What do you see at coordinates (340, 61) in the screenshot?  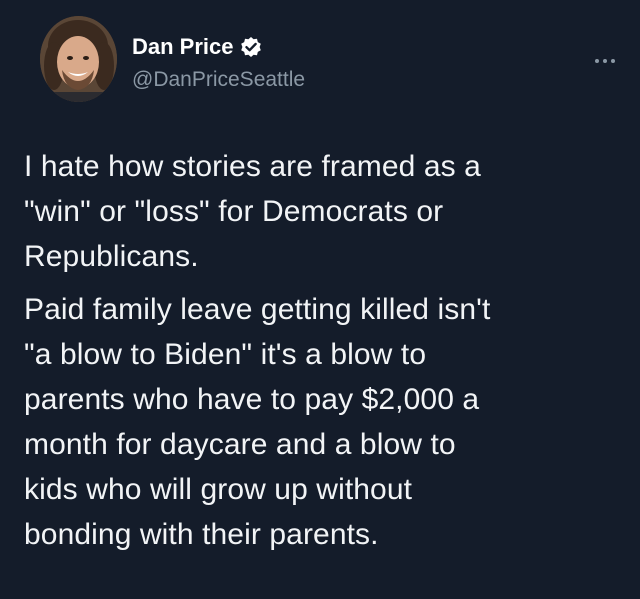 I see `tweet-header: Dan Price @DanPriceSeattle` at bounding box center [340, 61].